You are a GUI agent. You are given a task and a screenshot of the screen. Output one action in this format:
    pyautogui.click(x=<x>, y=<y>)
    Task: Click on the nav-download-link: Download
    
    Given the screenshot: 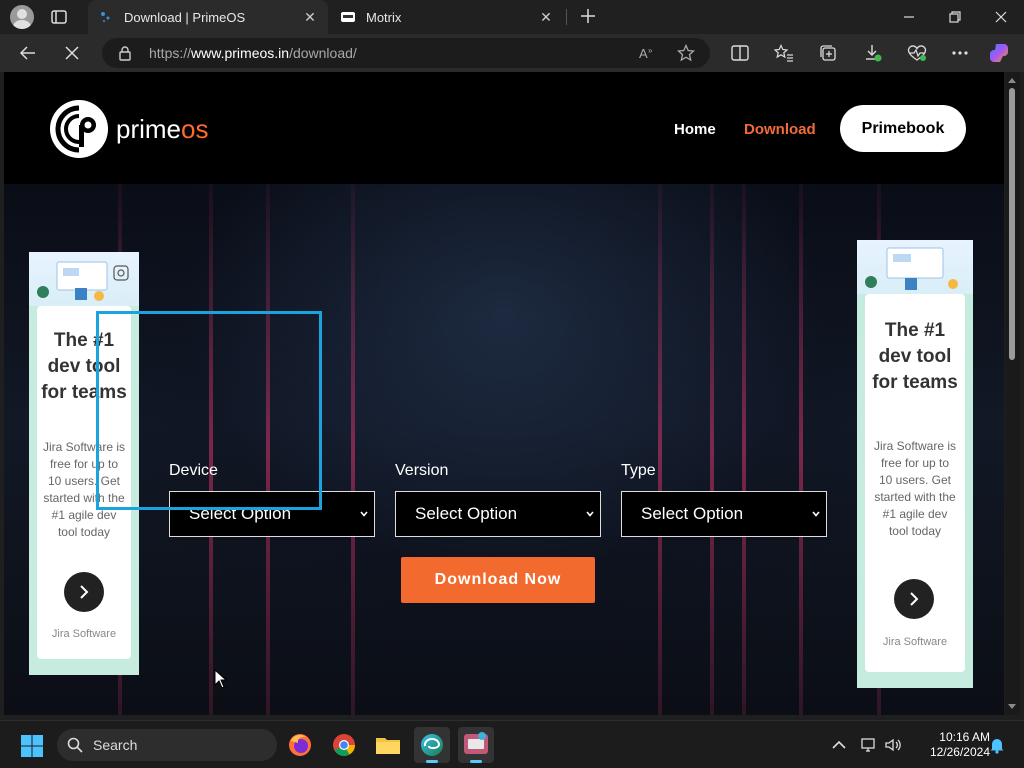 What is the action you would take?
    pyautogui.click(x=780, y=129)
    